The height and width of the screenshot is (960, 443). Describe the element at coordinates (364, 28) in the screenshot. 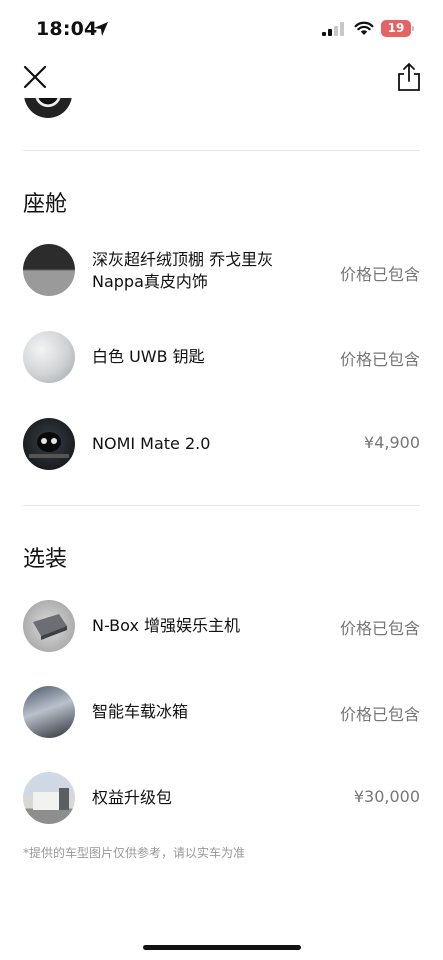

I see `wifi-icon` at that location.